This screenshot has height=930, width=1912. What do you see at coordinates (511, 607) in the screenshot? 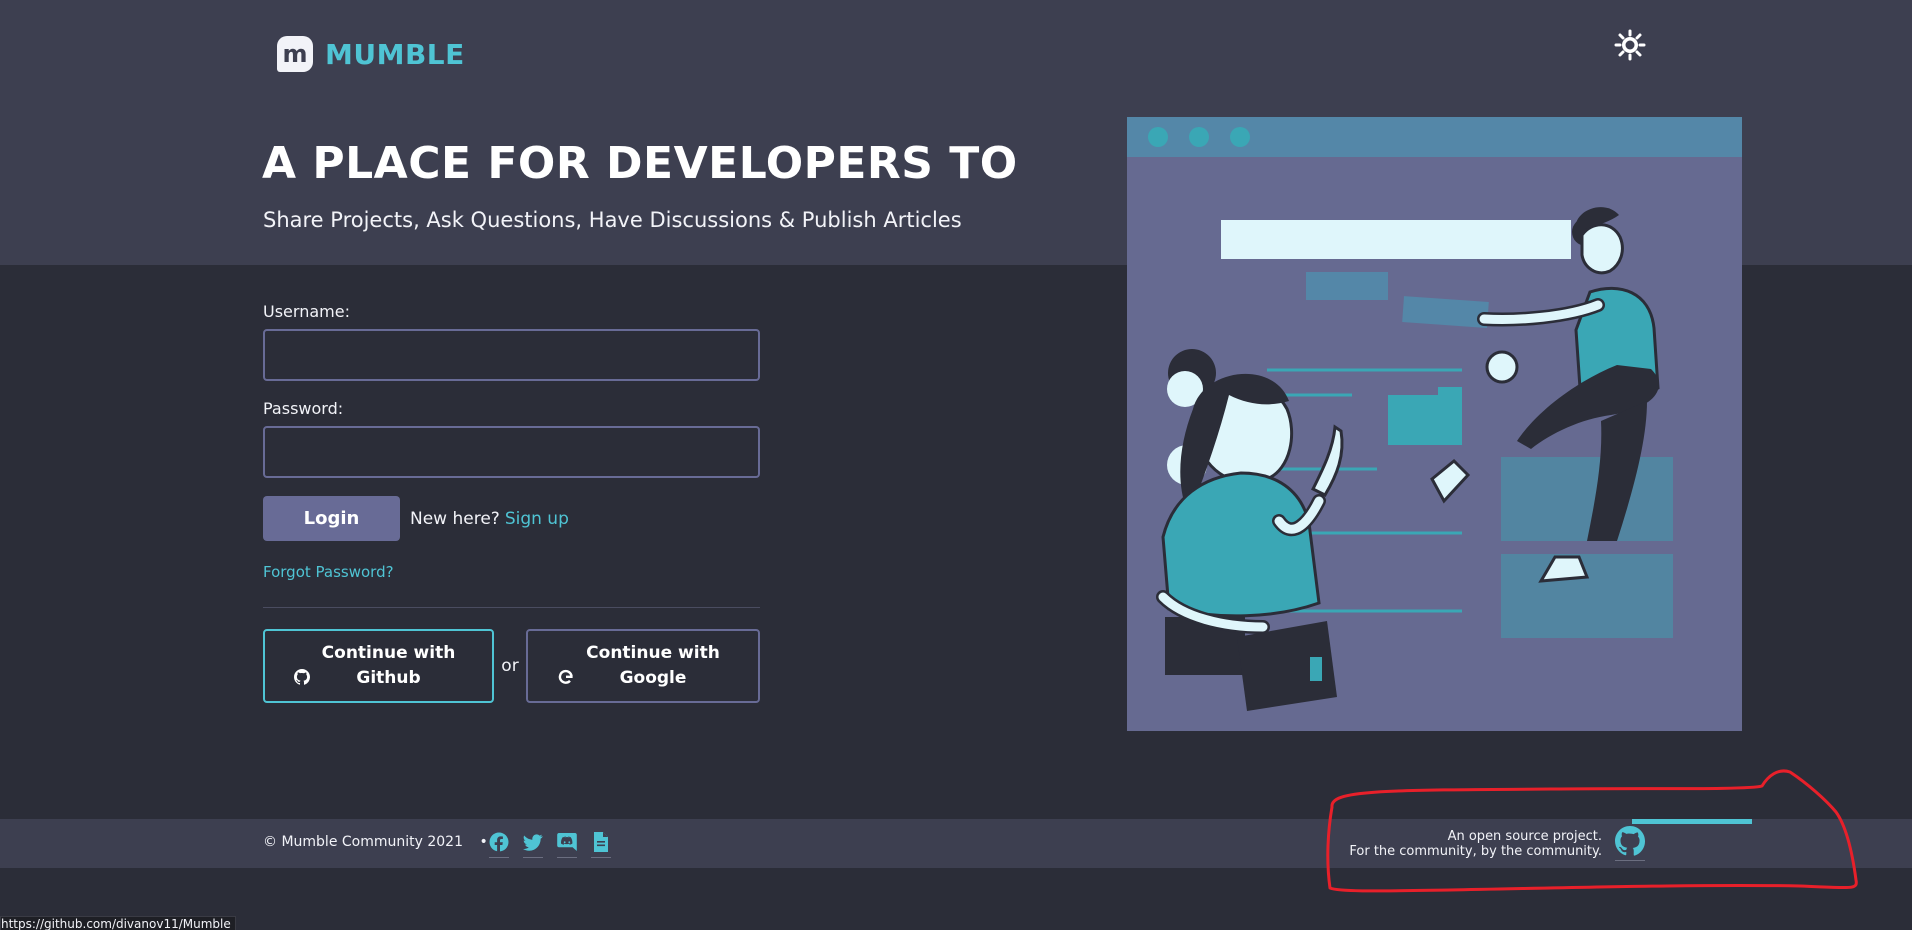
I see `divider` at bounding box center [511, 607].